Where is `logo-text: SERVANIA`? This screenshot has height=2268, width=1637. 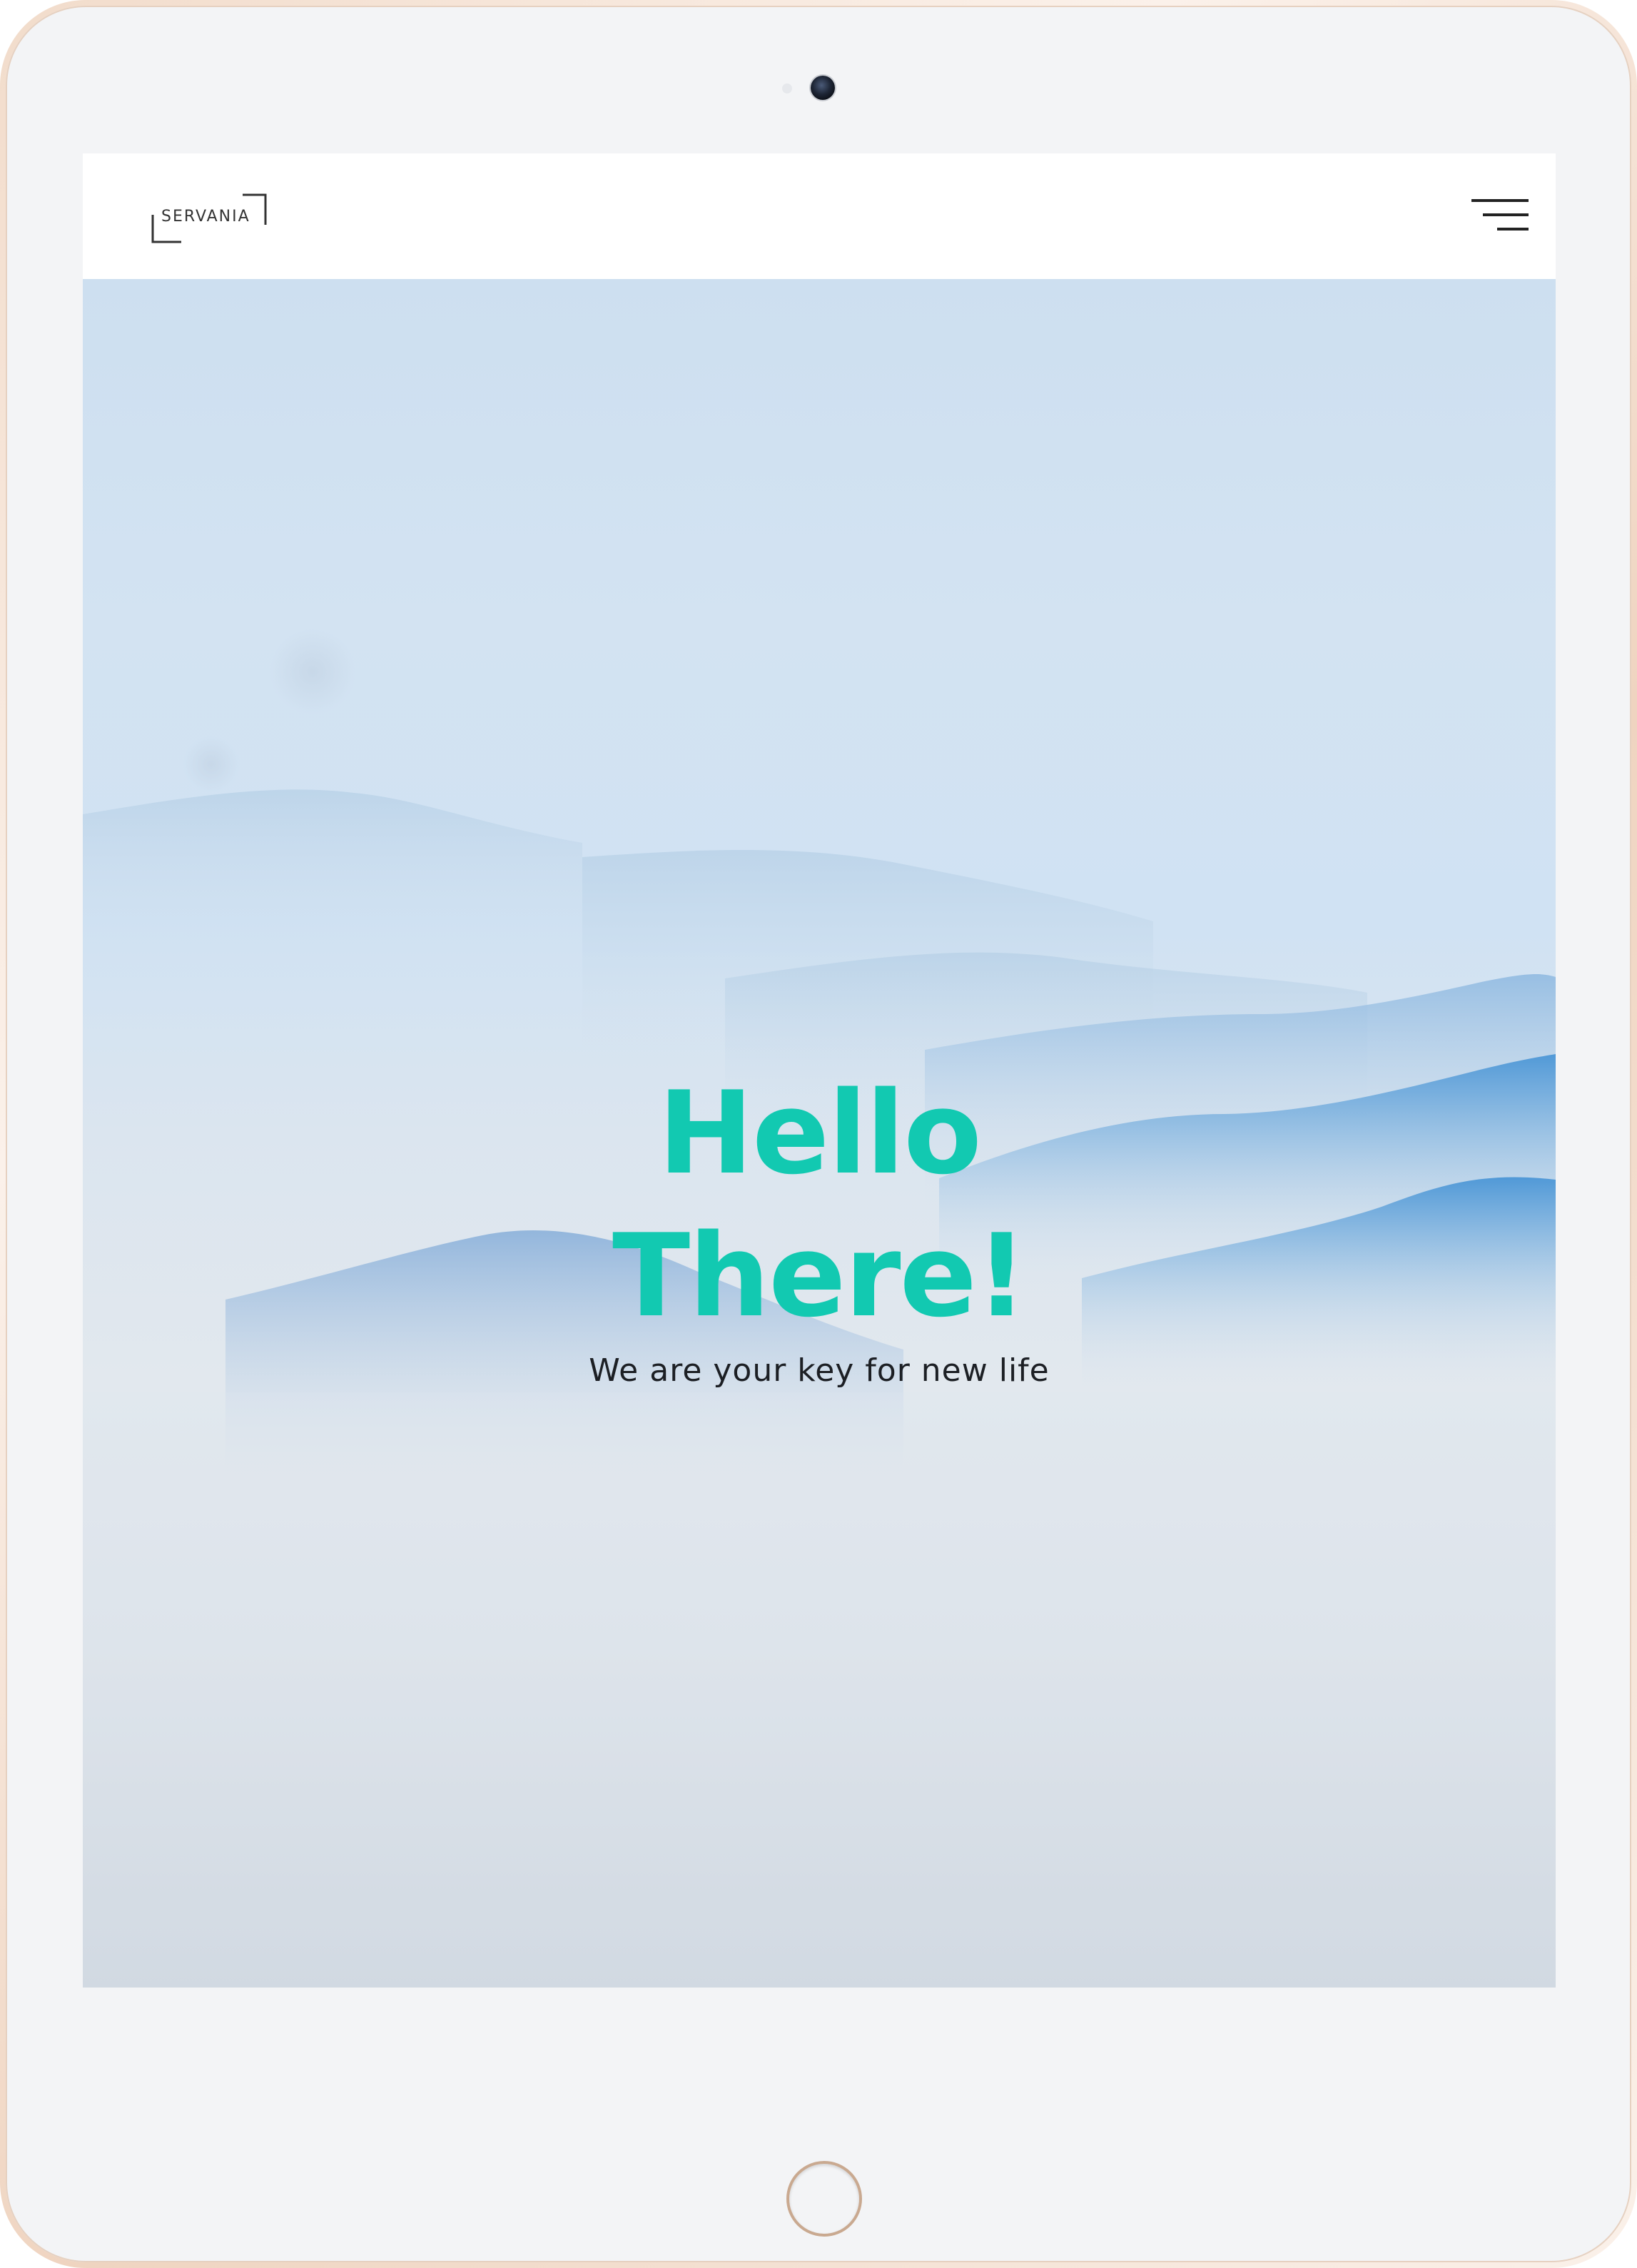 logo-text: SERVANIA is located at coordinates (206, 217).